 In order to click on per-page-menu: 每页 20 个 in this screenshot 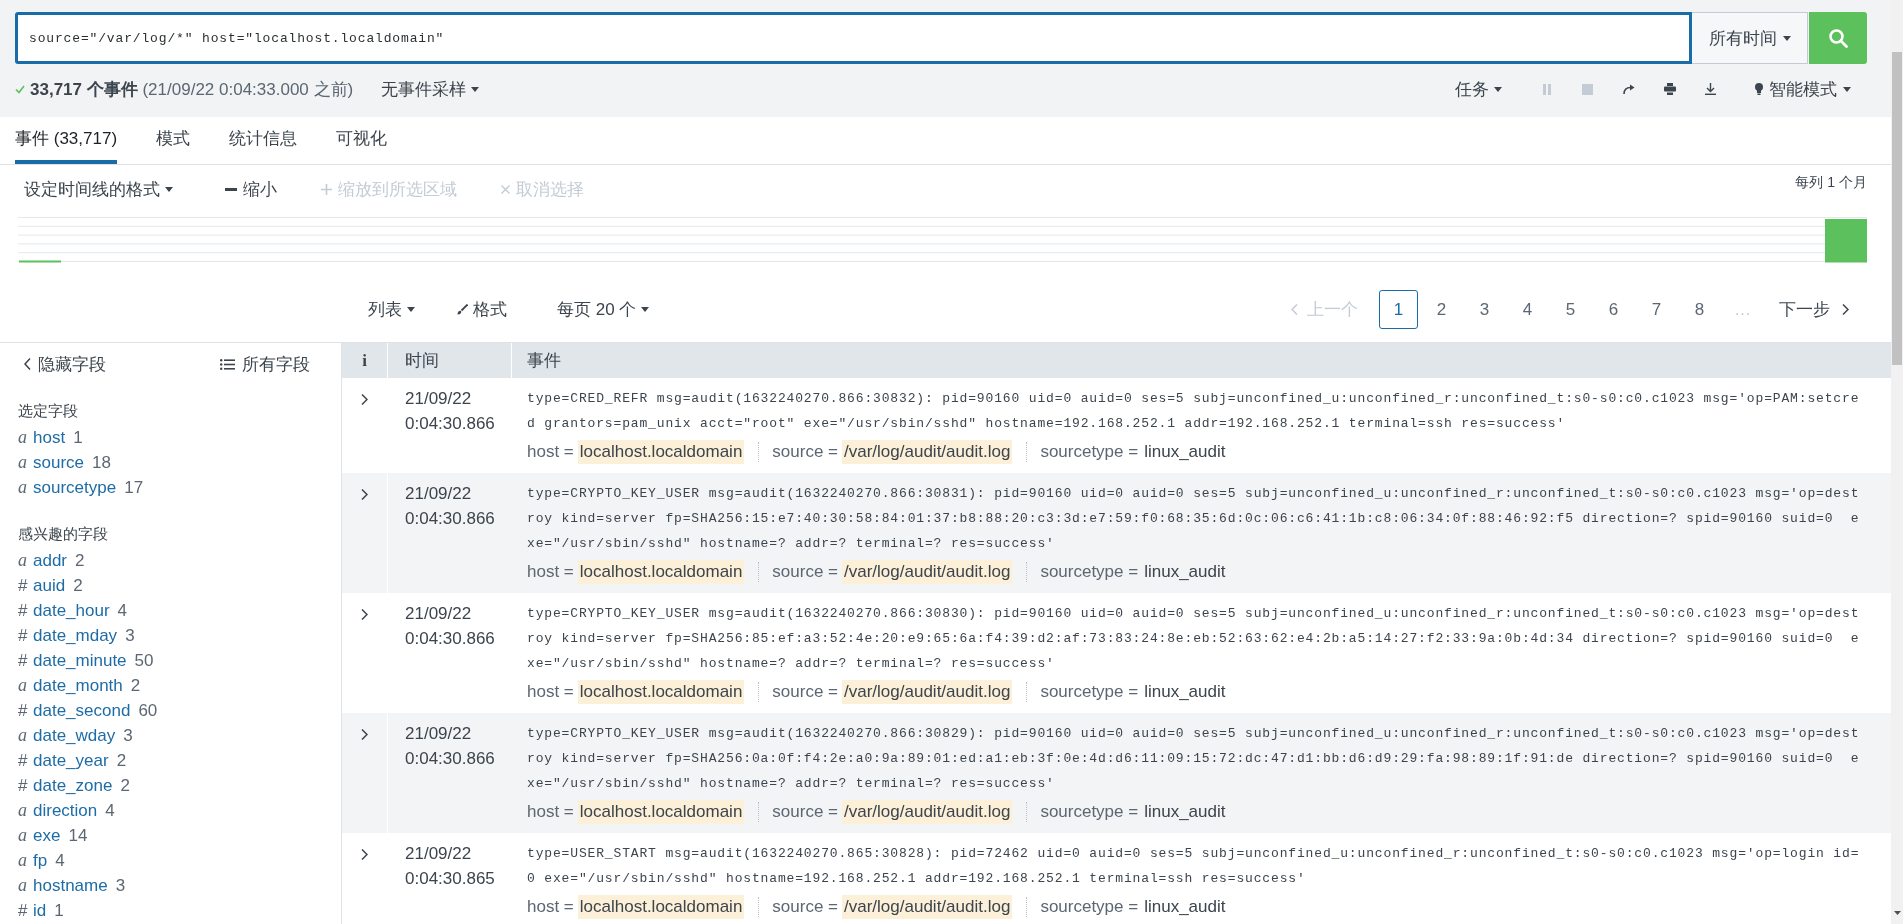, I will do `click(603, 309)`.